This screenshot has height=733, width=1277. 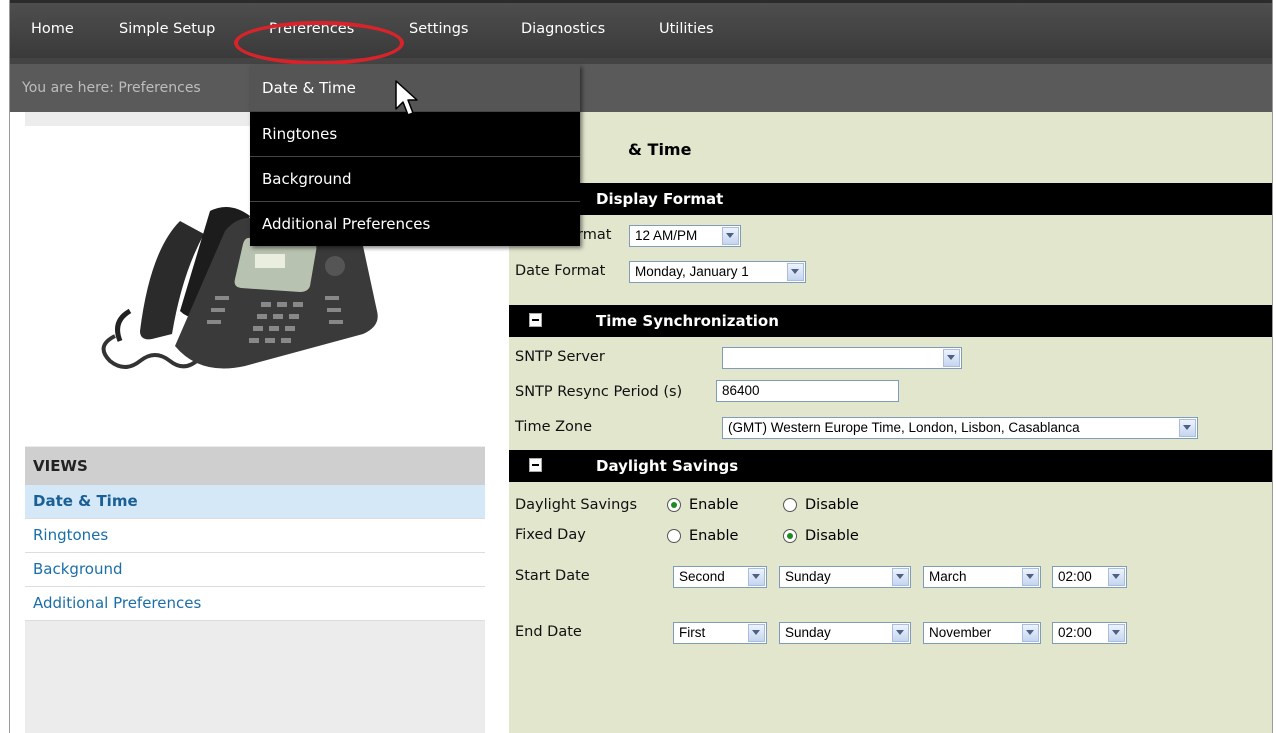 What do you see at coordinates (960, 632) in the screenshot?
I see `end-month-value: November` at bounding box center [960, 632].